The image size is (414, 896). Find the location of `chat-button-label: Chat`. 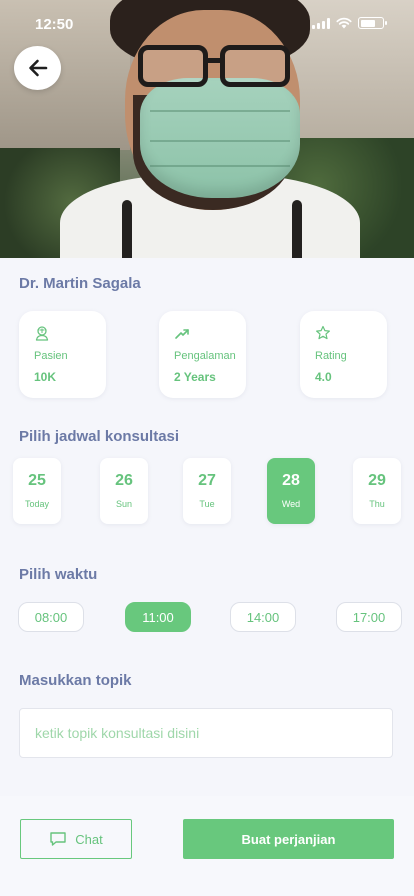

chat-button-label: Chat is located at coordinates (89, 839).